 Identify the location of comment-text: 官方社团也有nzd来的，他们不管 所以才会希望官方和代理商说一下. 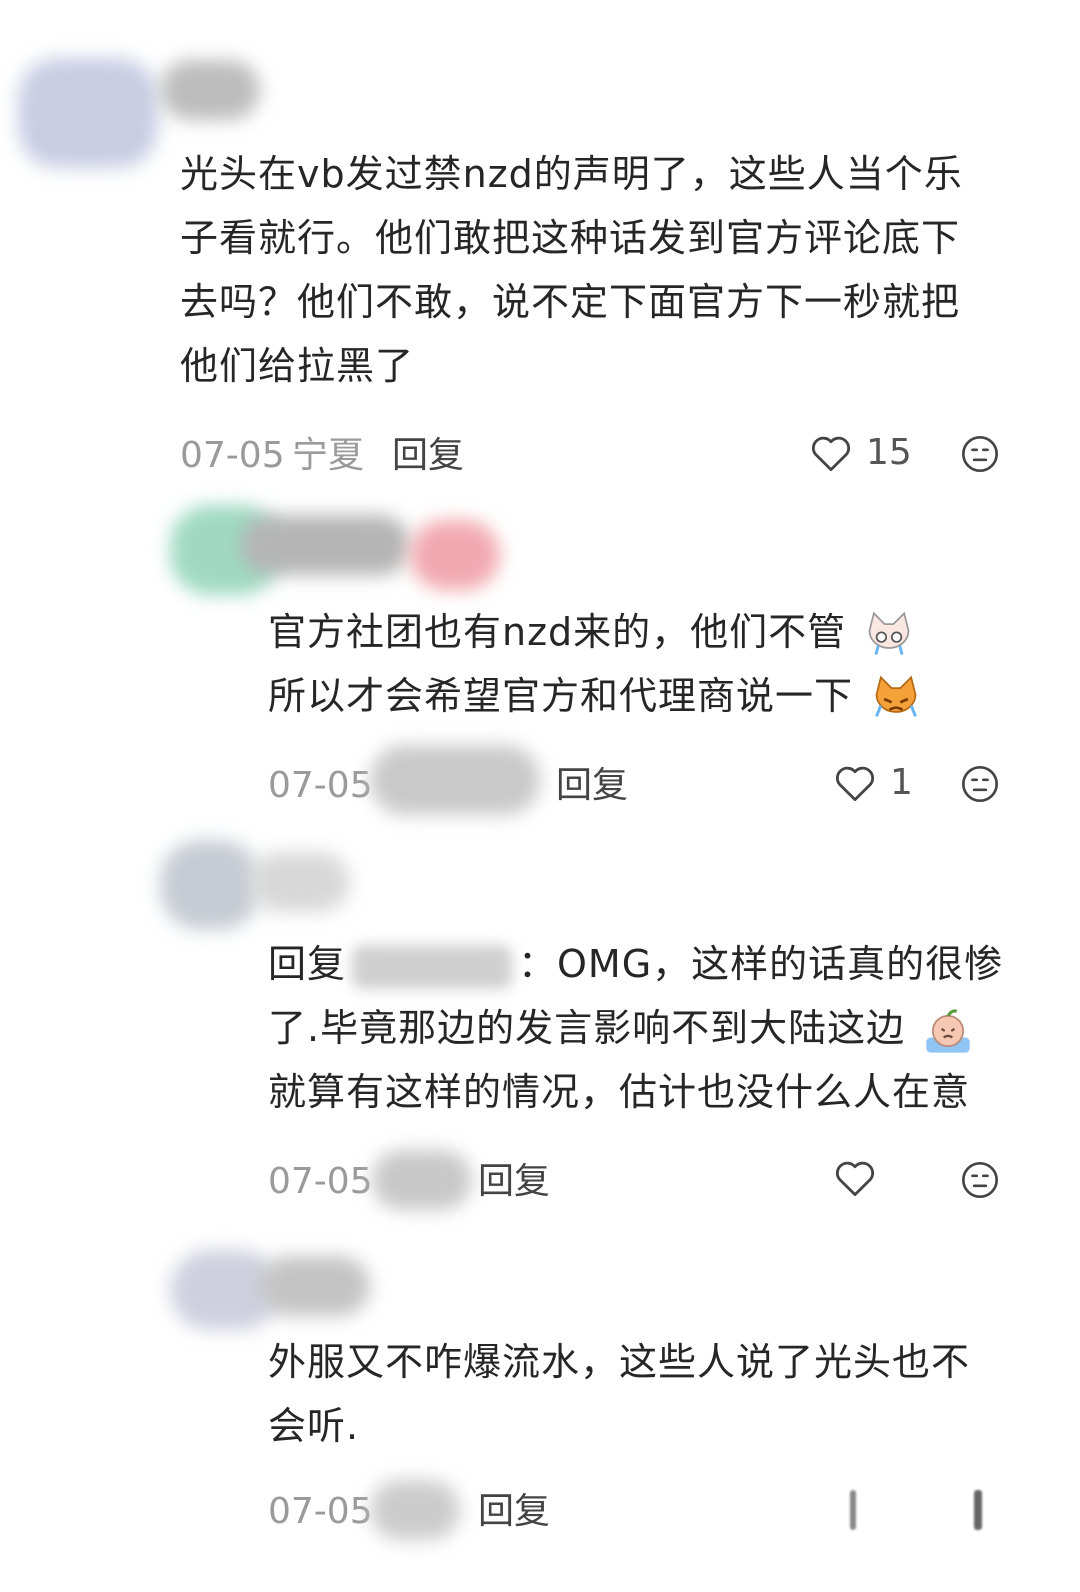
(648, 664).